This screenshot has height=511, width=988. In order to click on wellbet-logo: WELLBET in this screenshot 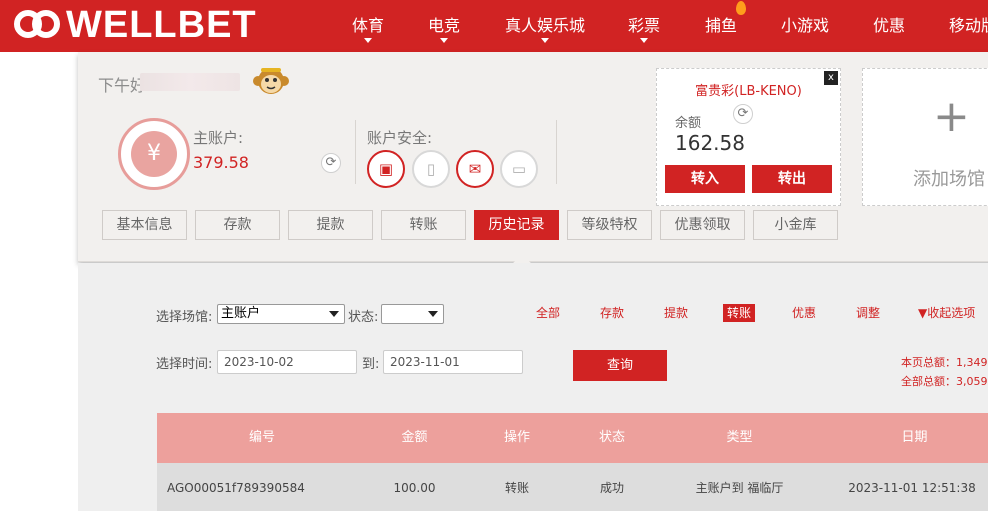, I will do `click(135, 25)`.